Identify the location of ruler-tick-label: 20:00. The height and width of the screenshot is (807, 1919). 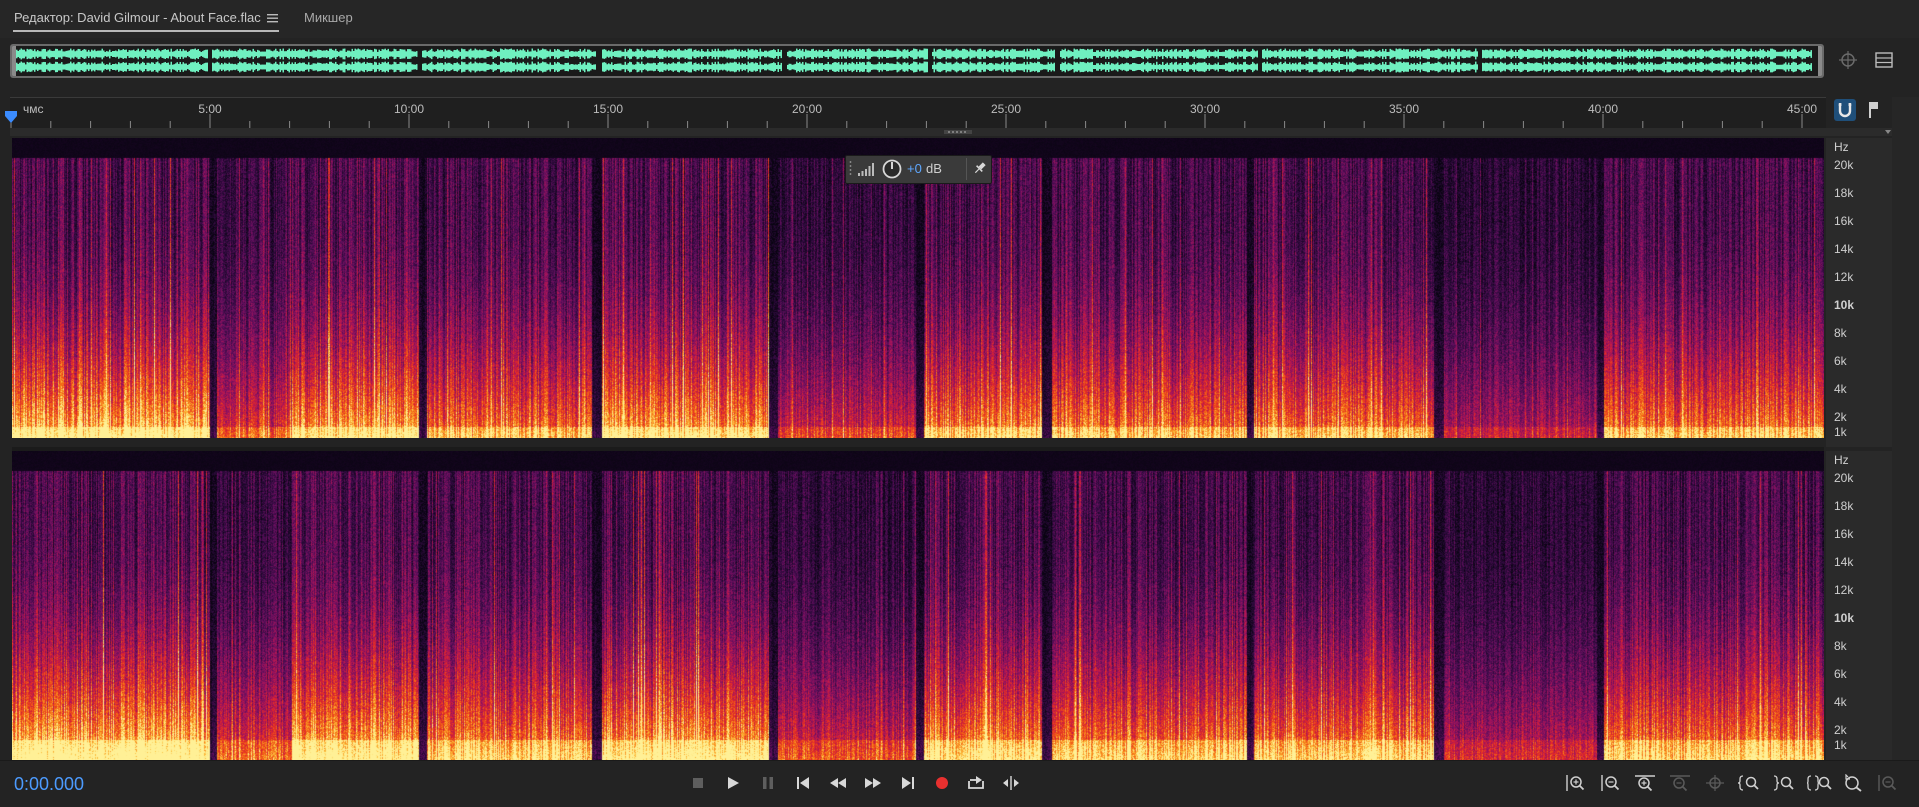
(807, 109).